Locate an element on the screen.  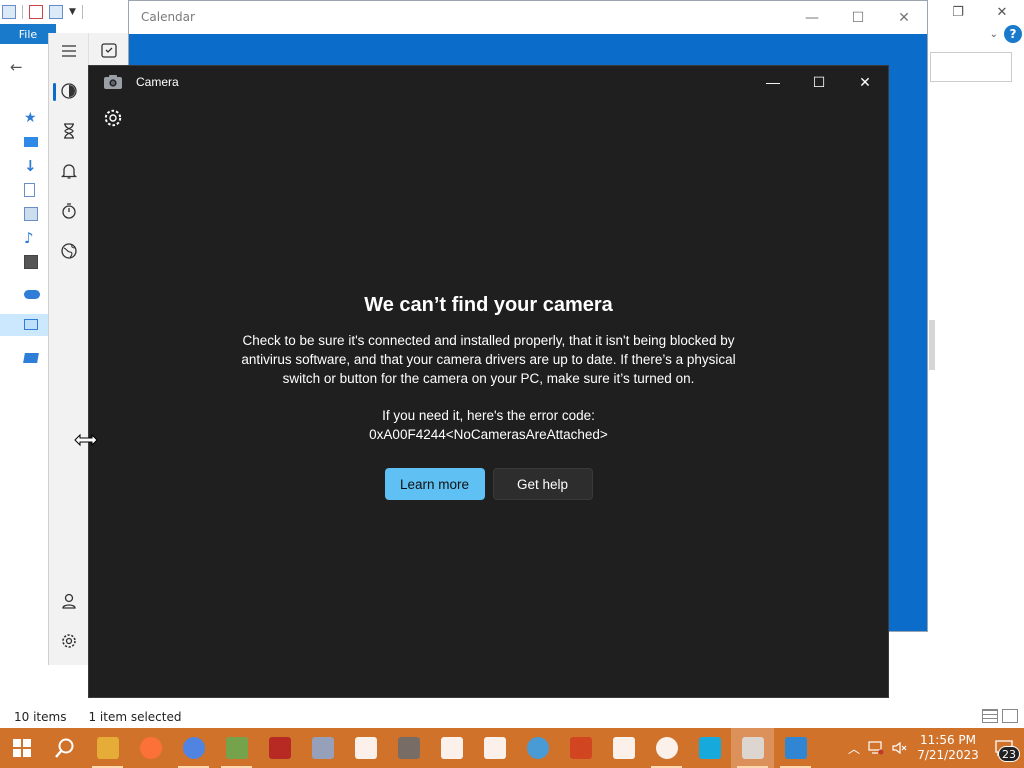
documents-icon is located at coordinates (36, 190).